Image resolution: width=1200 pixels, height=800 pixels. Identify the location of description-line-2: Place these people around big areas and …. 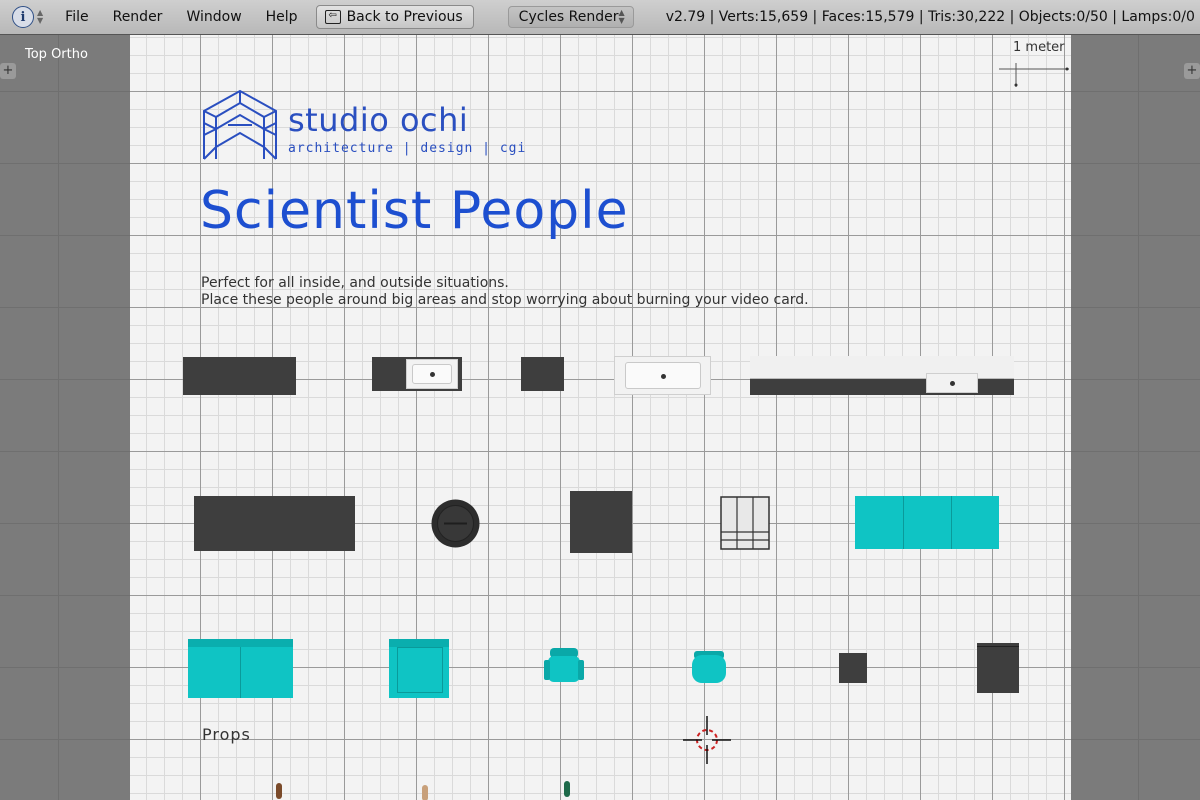
(505, 300).